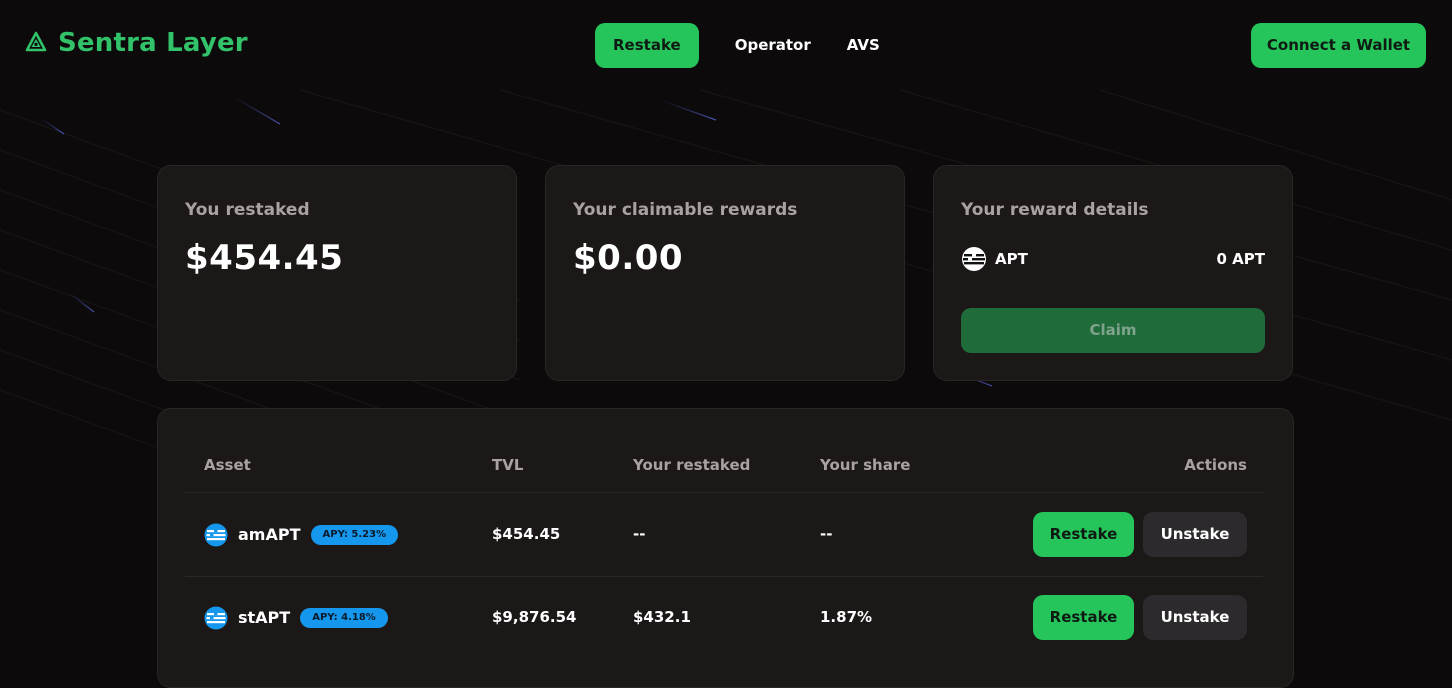 The image size is (1452, 688). Describe the element at coordinates (846, 617) in the screenshot. I see `share-cell: 1.87%` at that location.